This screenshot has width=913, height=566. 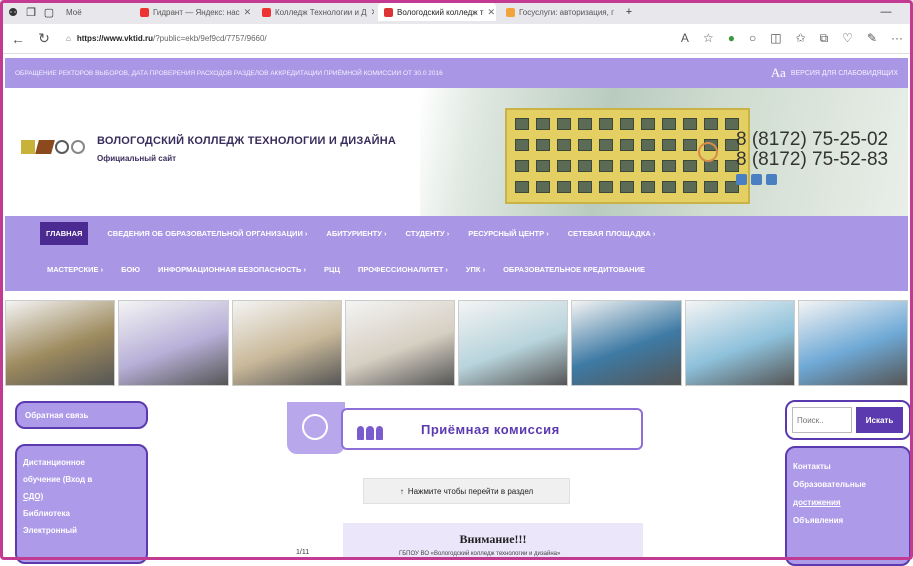 What do you see at coordinates (812, 140) in the screenshot?
I see `phone-1: 8 (8172) 75-25-02` at bounding box center [812, 140].